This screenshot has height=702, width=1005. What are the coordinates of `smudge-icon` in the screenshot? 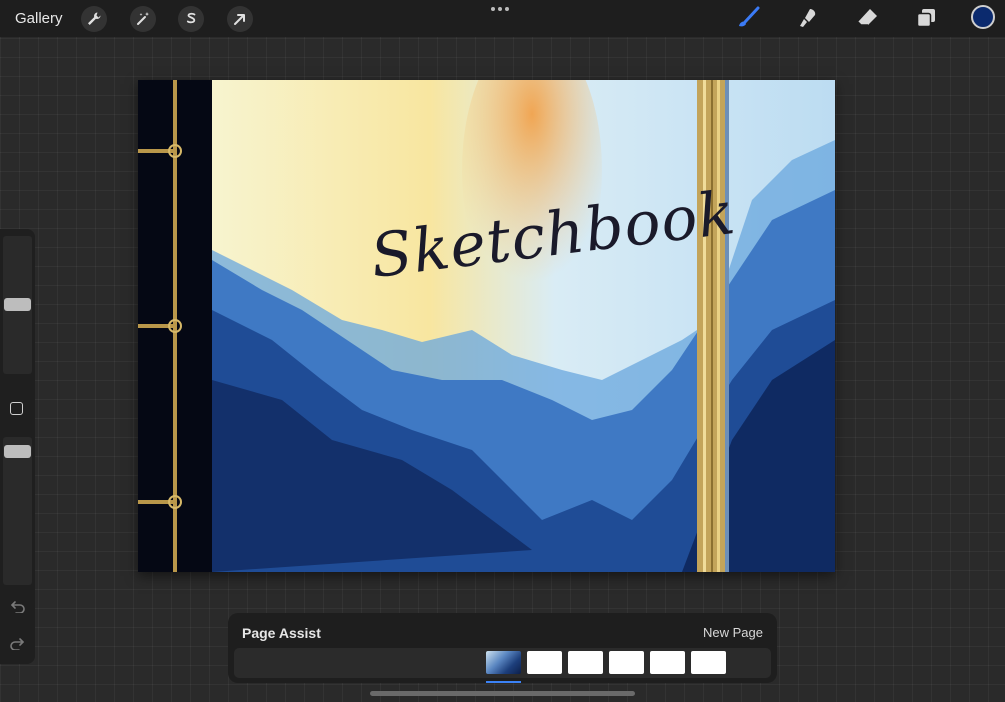 It's located at (808, 18).